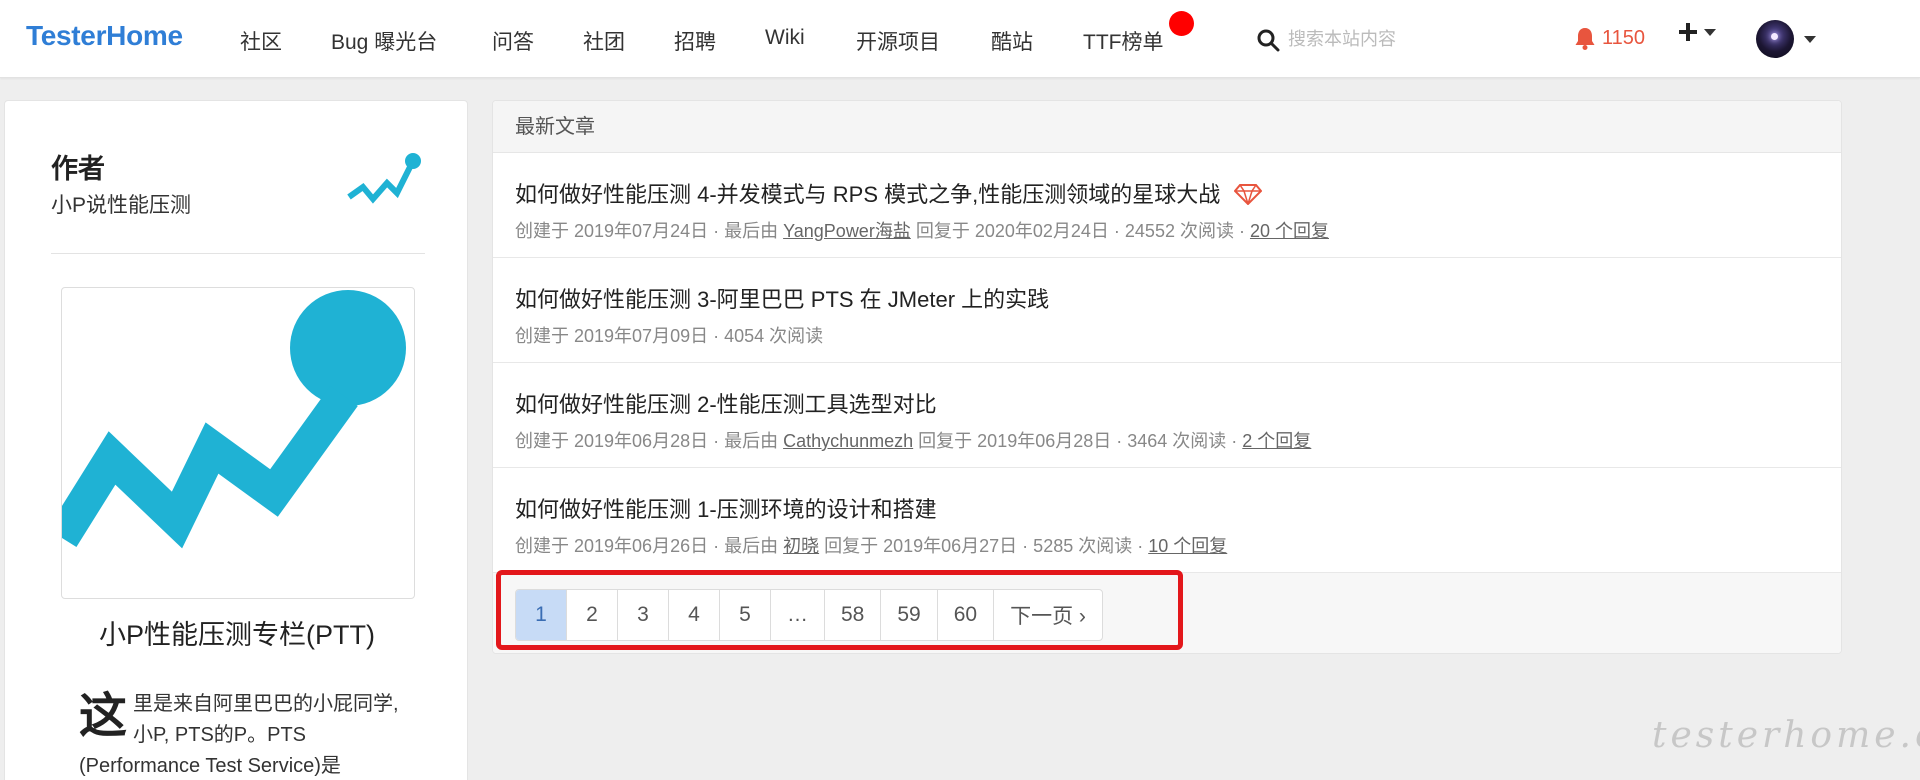 The height and width of the screenshot is (780, 1920). What do you see at coordinates (384, 41) in the screenshot?
I see `nav-item-bug: Bug 曝光台` at bounding box center [384, 41].